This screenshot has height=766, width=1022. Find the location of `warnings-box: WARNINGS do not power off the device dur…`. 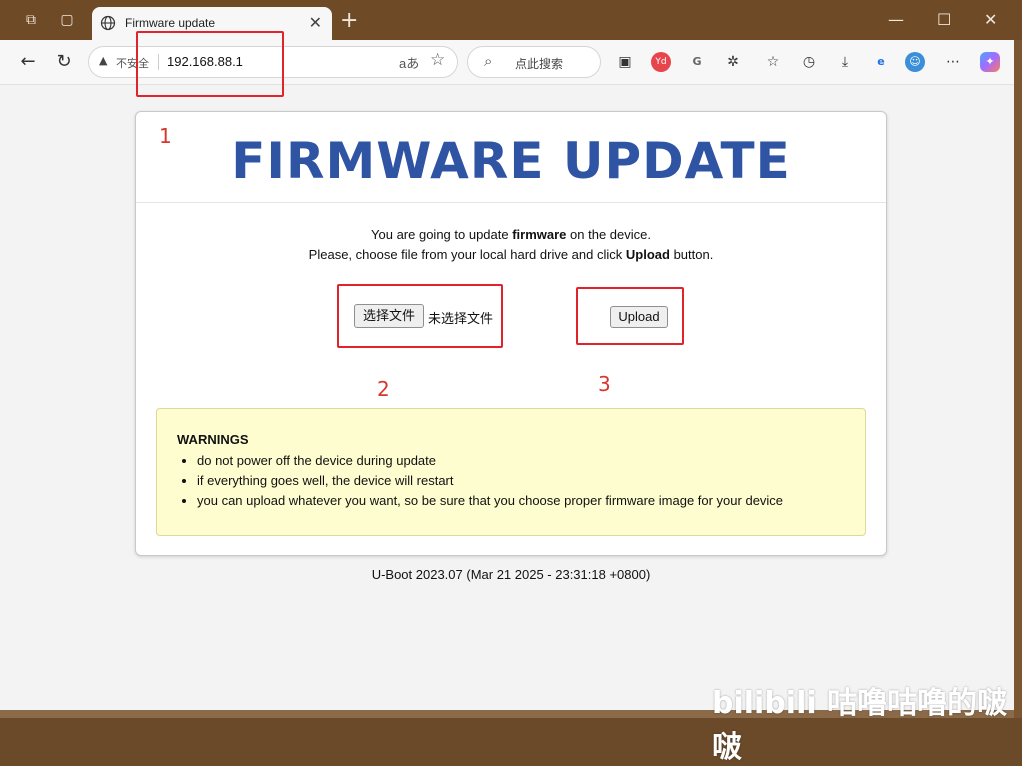

warnings-box: WARNINGS do not power off the device dur… is located at coordinates (511, 472).